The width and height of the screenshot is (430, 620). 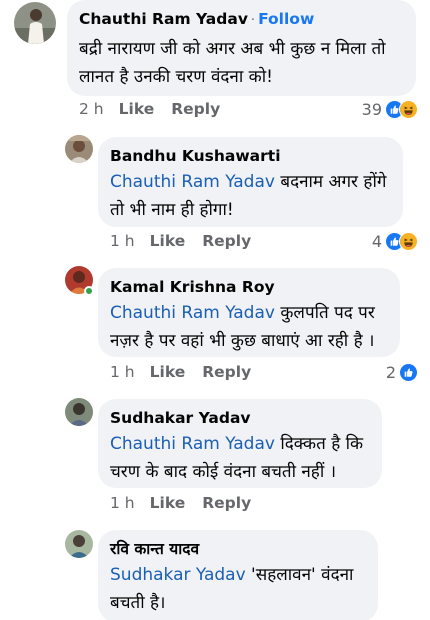 I want to click on comment-author: Chauthi Ram Yadav, so click(x=163, y=19).